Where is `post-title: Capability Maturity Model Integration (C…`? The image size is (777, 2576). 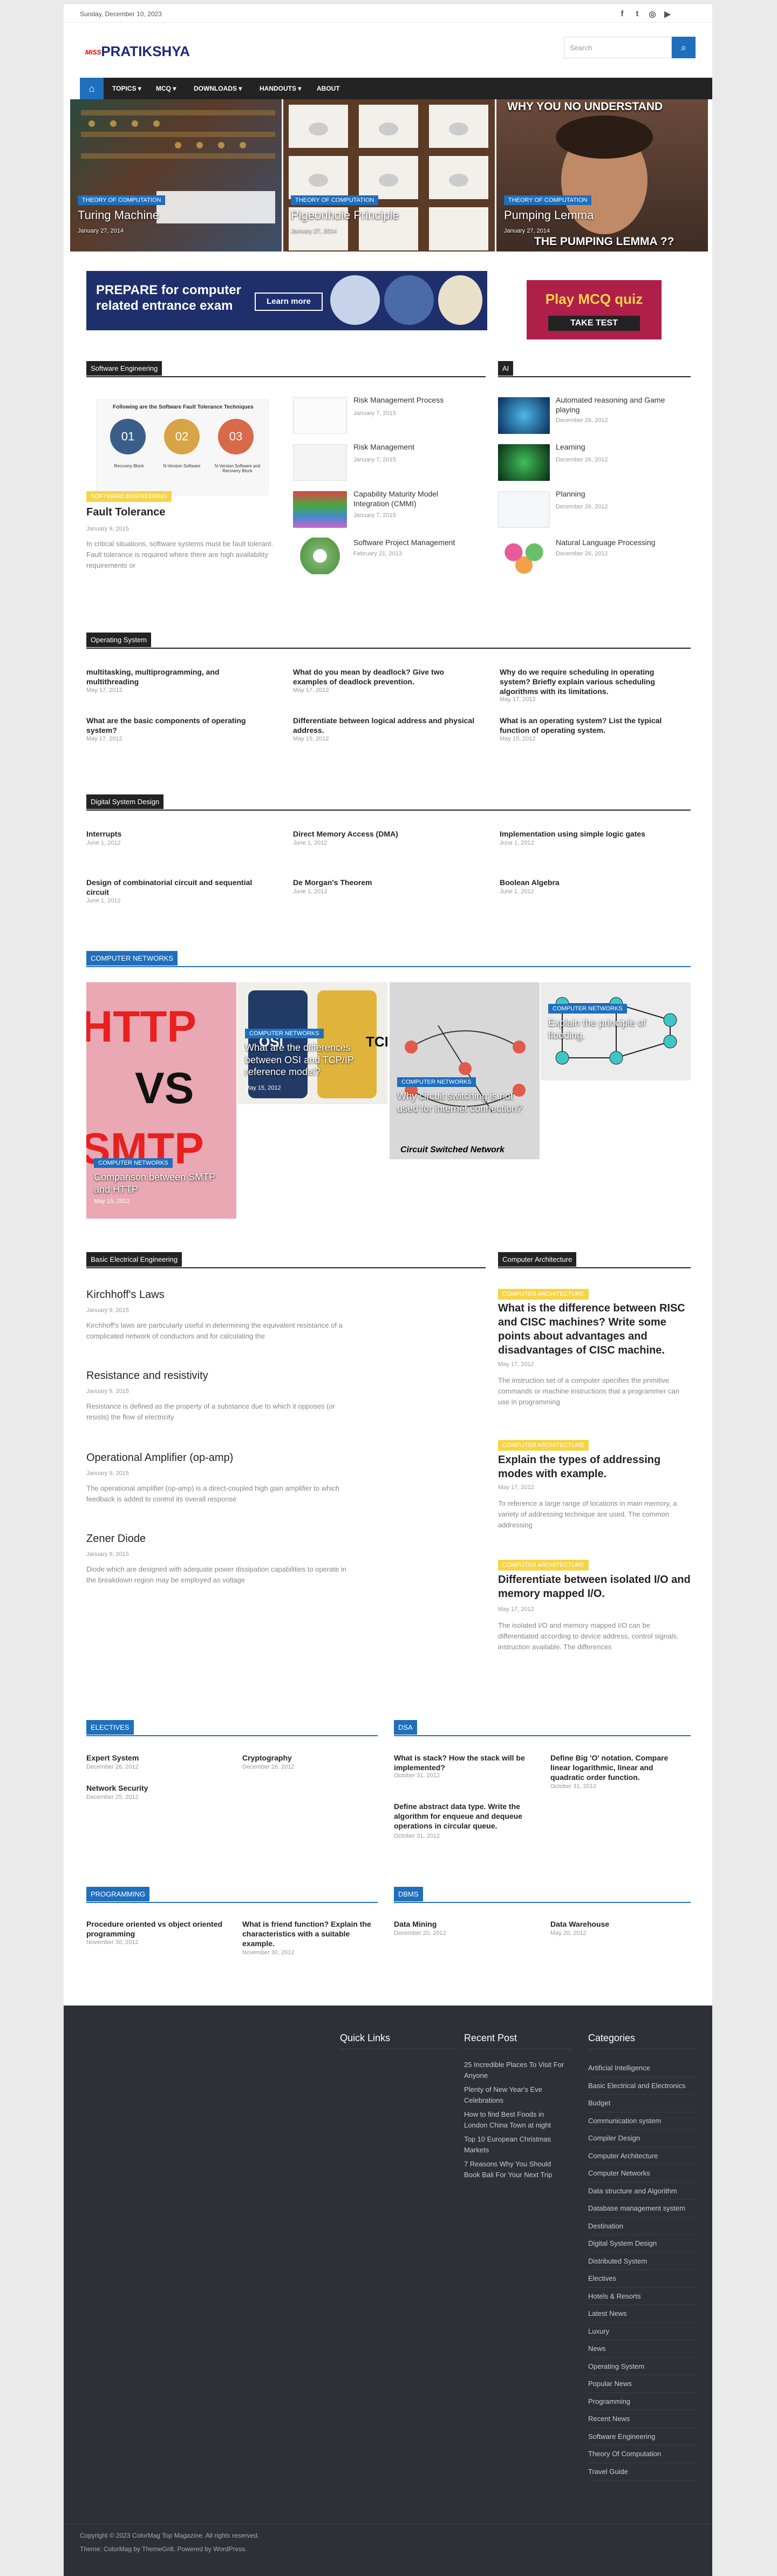 post-title: Capability Maturity Model Integration (C… is located at coordinates (412, 498).